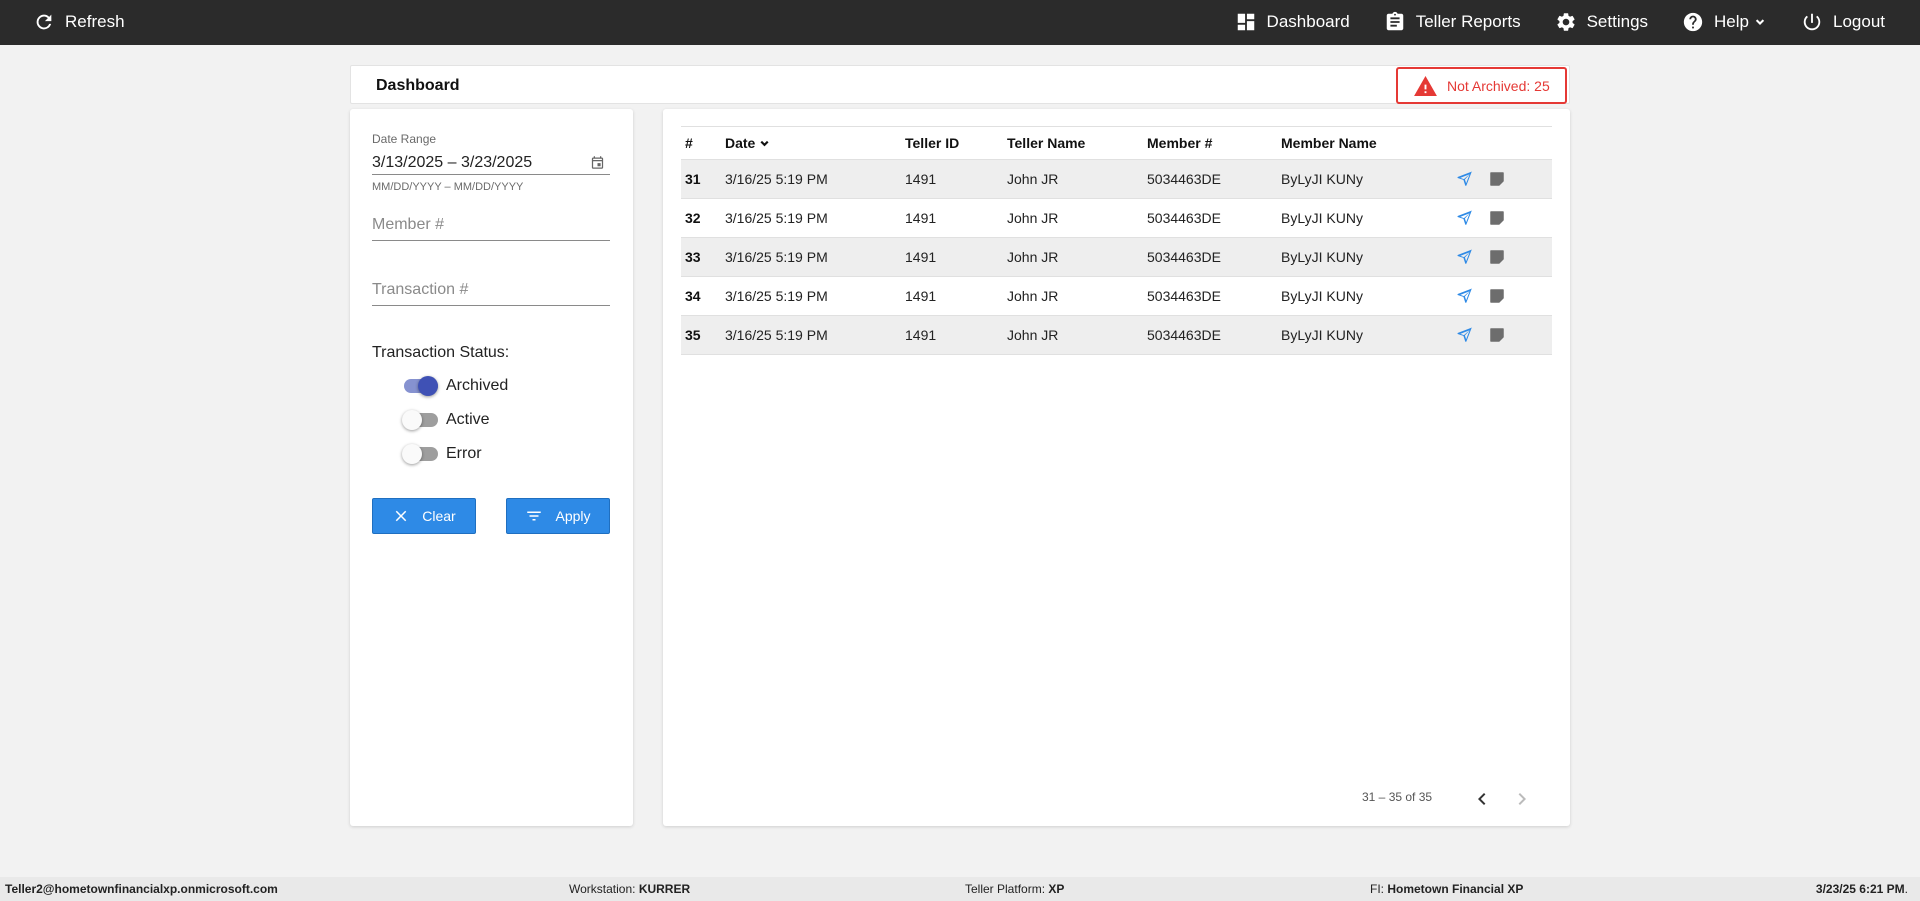 The width and height of the screenshot is (1920, 901). I want to click on footer-fi-label: FI:, so click(1377, 889).